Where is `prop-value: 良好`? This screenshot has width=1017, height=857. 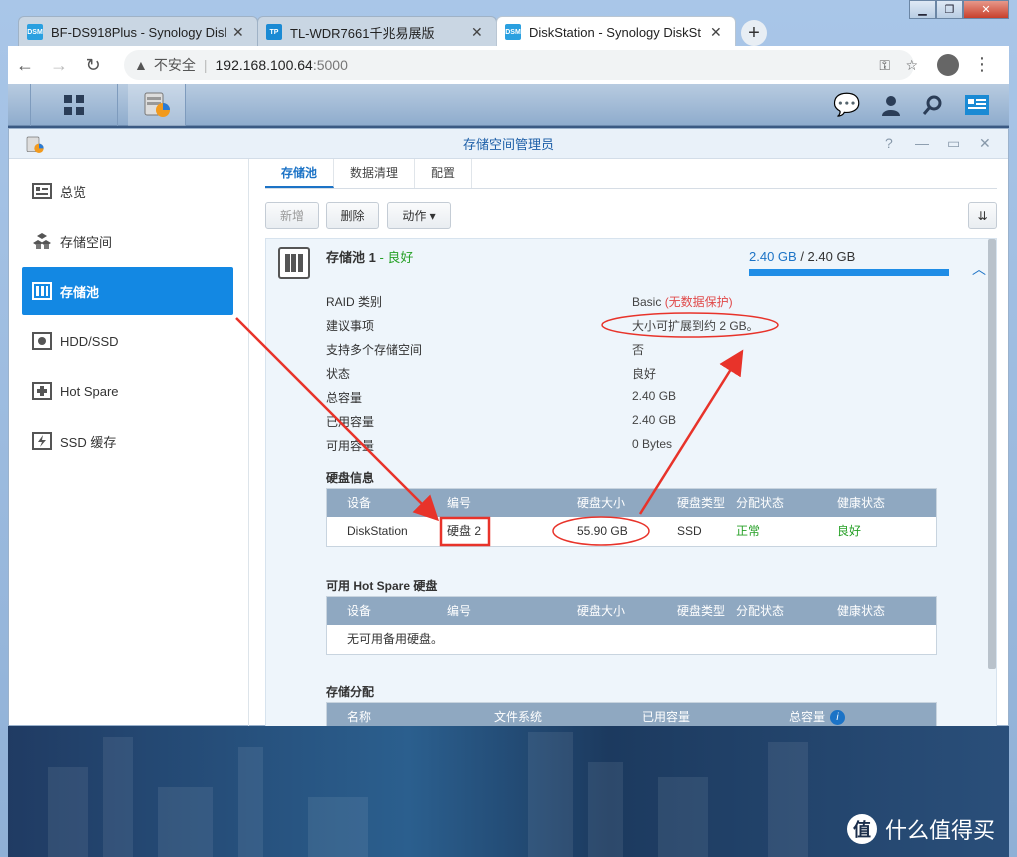 prop-value: 良好 is located at coordinates (644, 374).